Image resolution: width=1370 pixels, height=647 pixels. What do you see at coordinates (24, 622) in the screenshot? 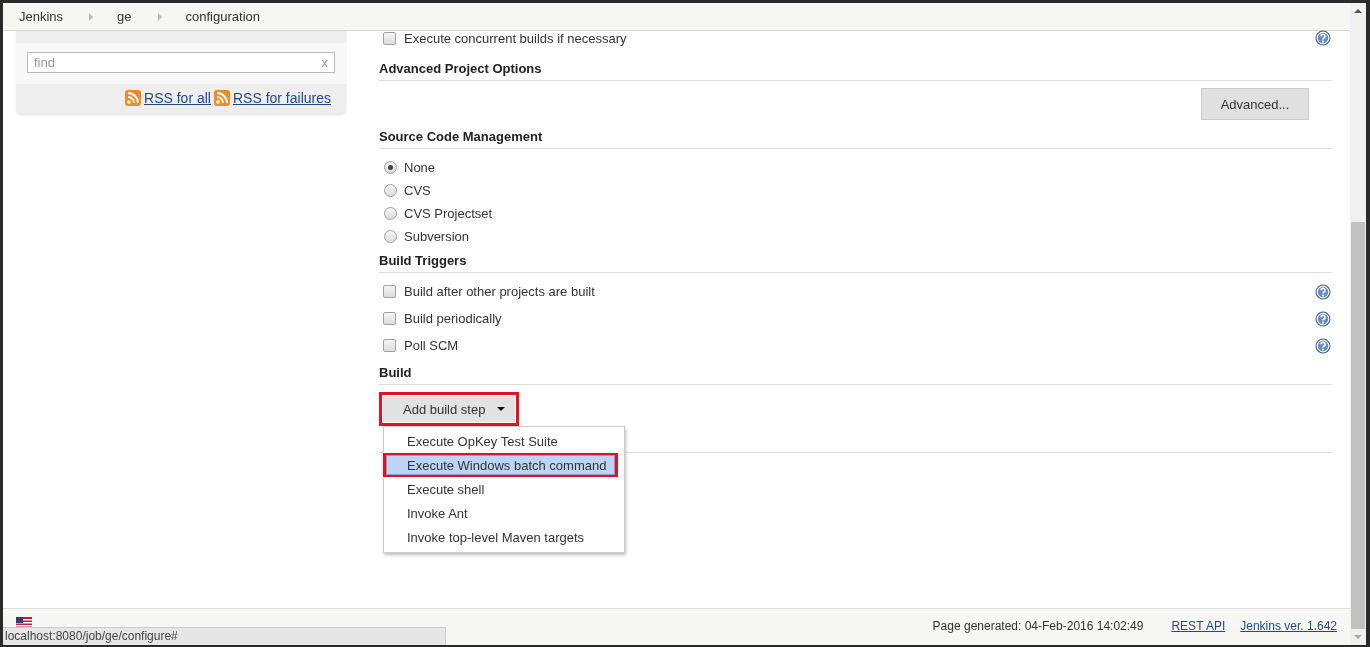
I see `flag-icon` at bounding box center [24, 622].